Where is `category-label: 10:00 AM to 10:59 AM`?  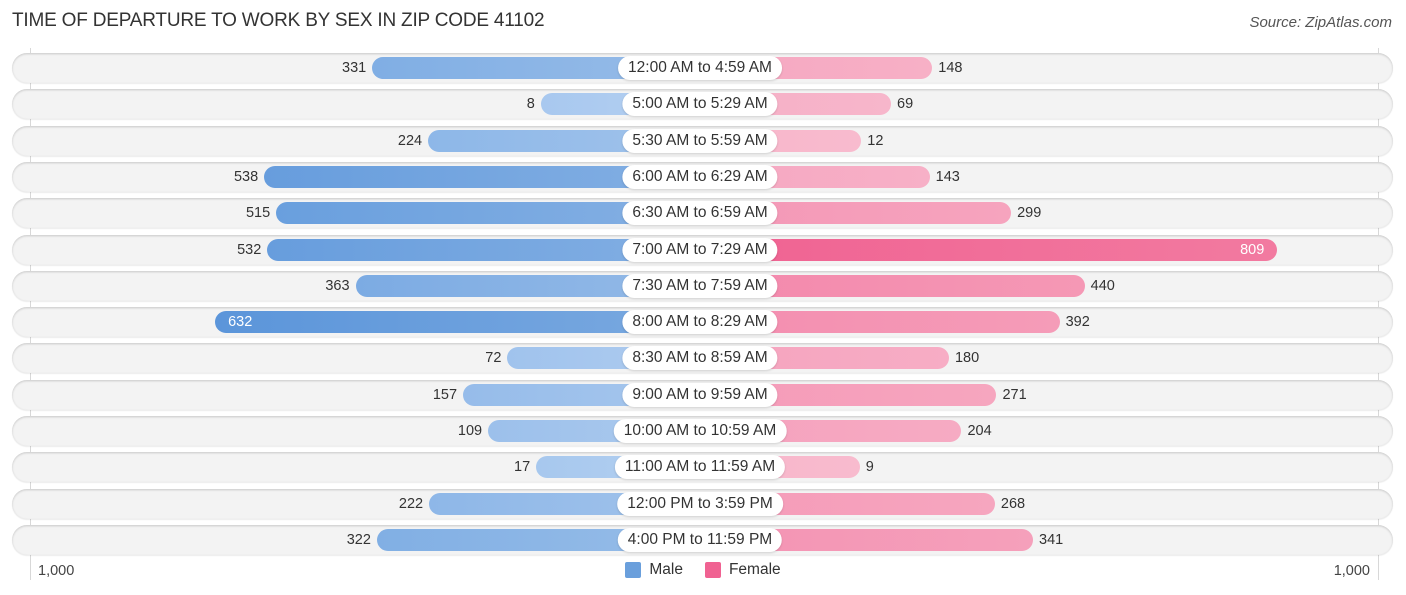
category-label: 10:00 AM to 10:59 AM is located at coordinates (700, 431).